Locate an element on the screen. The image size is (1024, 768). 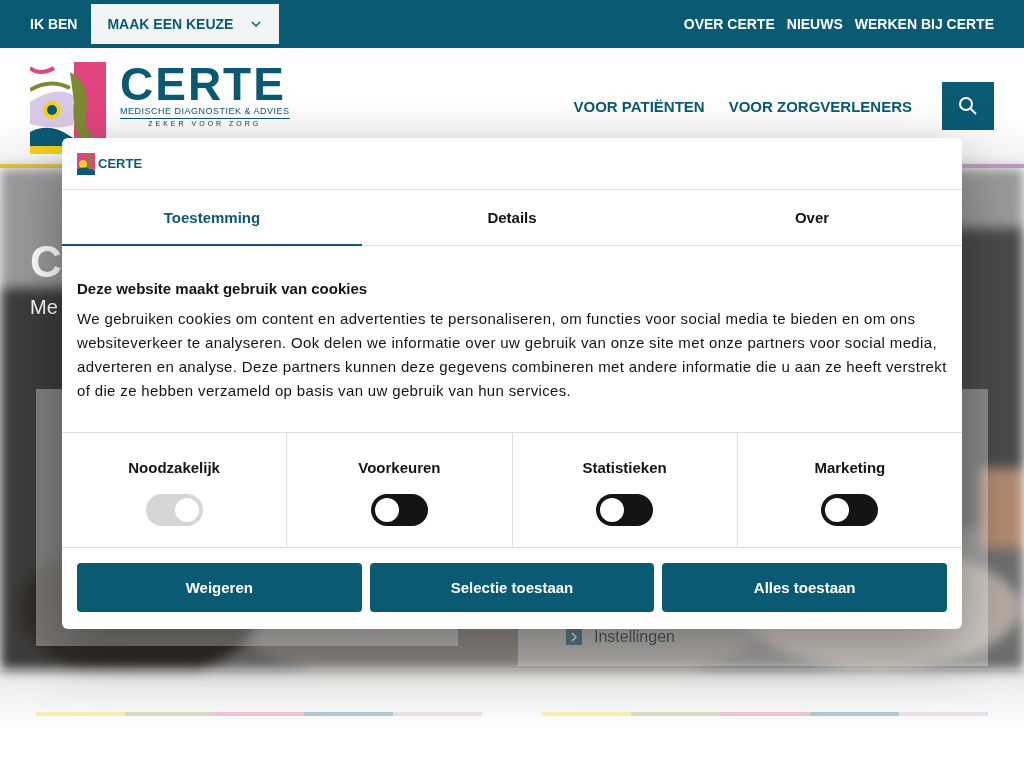
role-dropdown: MAAK EEN KEUZE is located at coordinates (185, 24).